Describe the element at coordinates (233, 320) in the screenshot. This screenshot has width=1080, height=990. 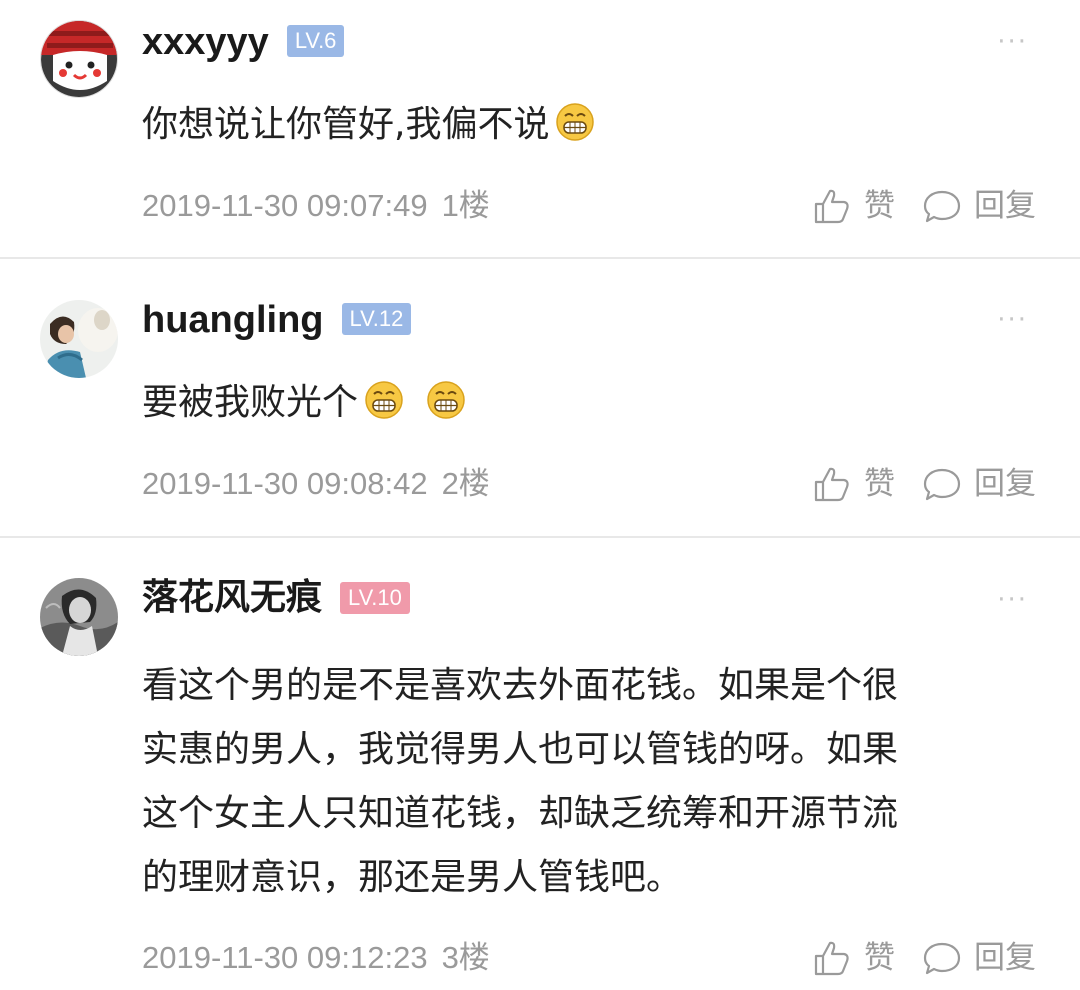
I see `username: huangling` at that location.